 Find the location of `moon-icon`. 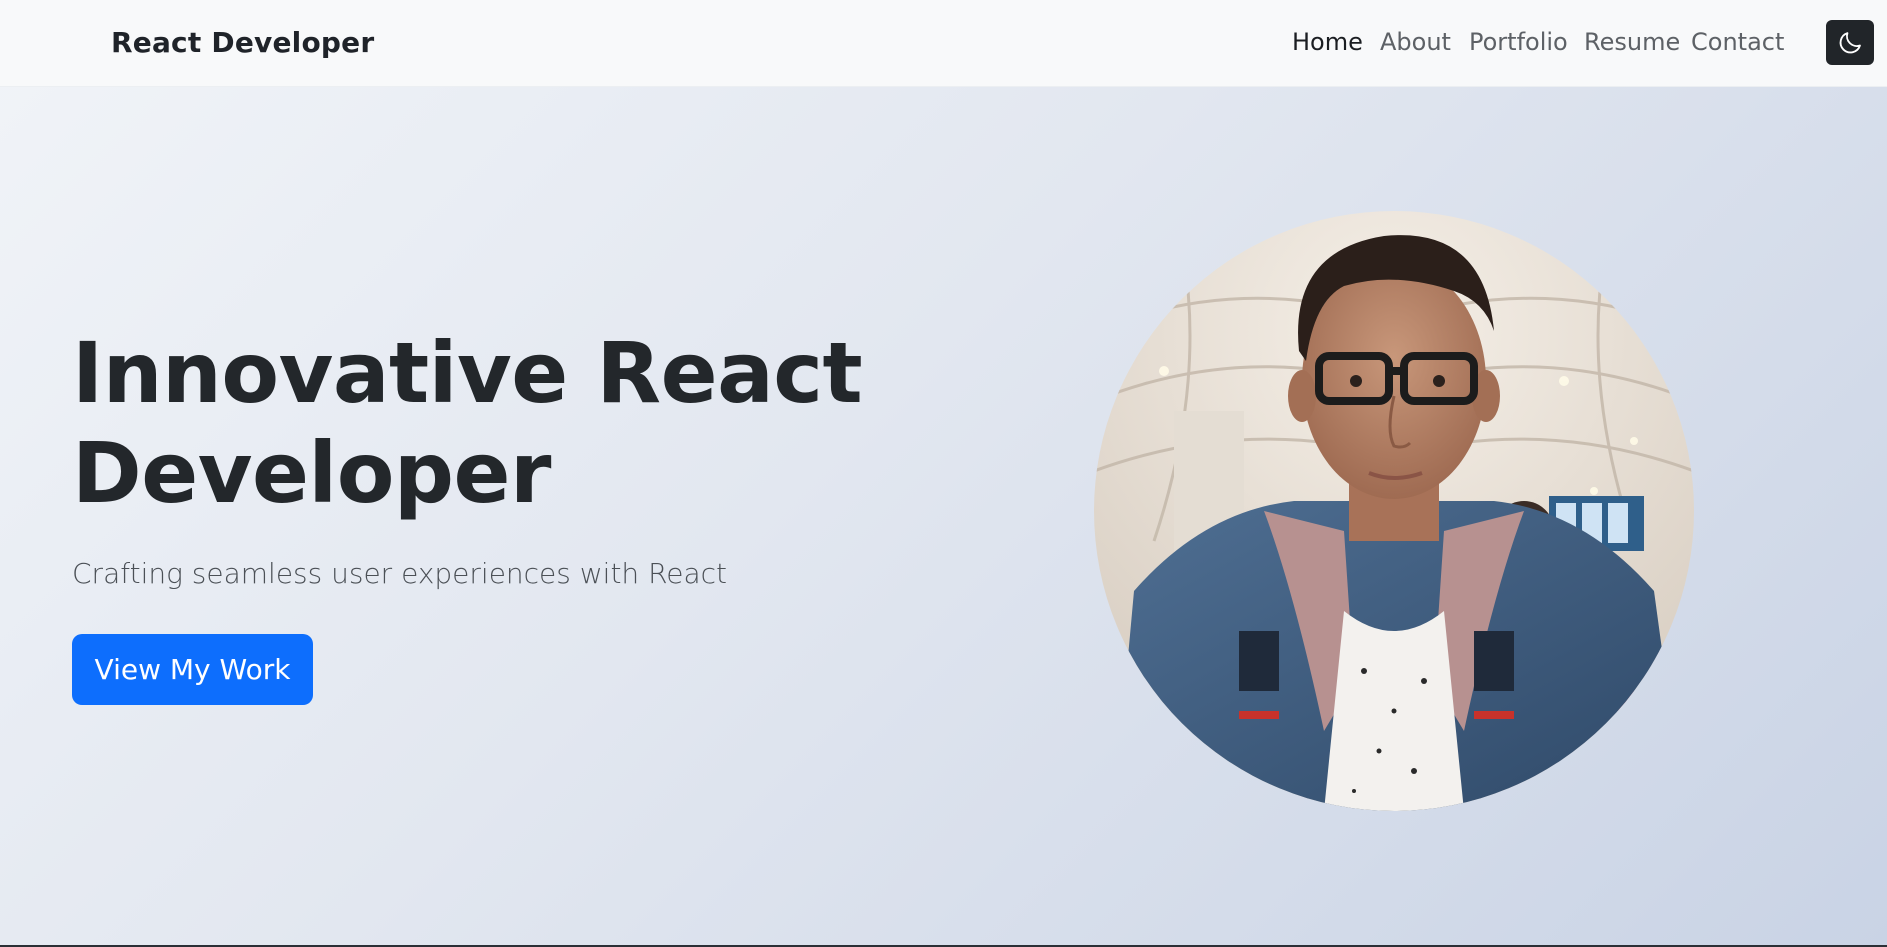

moon-icon is located at coordinates (1850, 42).